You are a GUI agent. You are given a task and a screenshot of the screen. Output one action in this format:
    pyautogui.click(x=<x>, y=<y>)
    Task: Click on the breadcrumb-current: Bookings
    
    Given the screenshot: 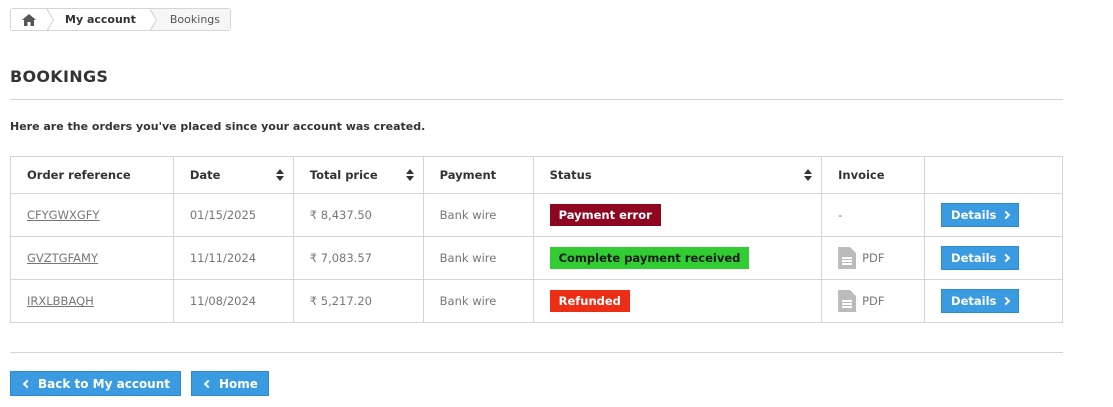 What is the action you would take?
    pyautogui.click(x=190, y=19)
    